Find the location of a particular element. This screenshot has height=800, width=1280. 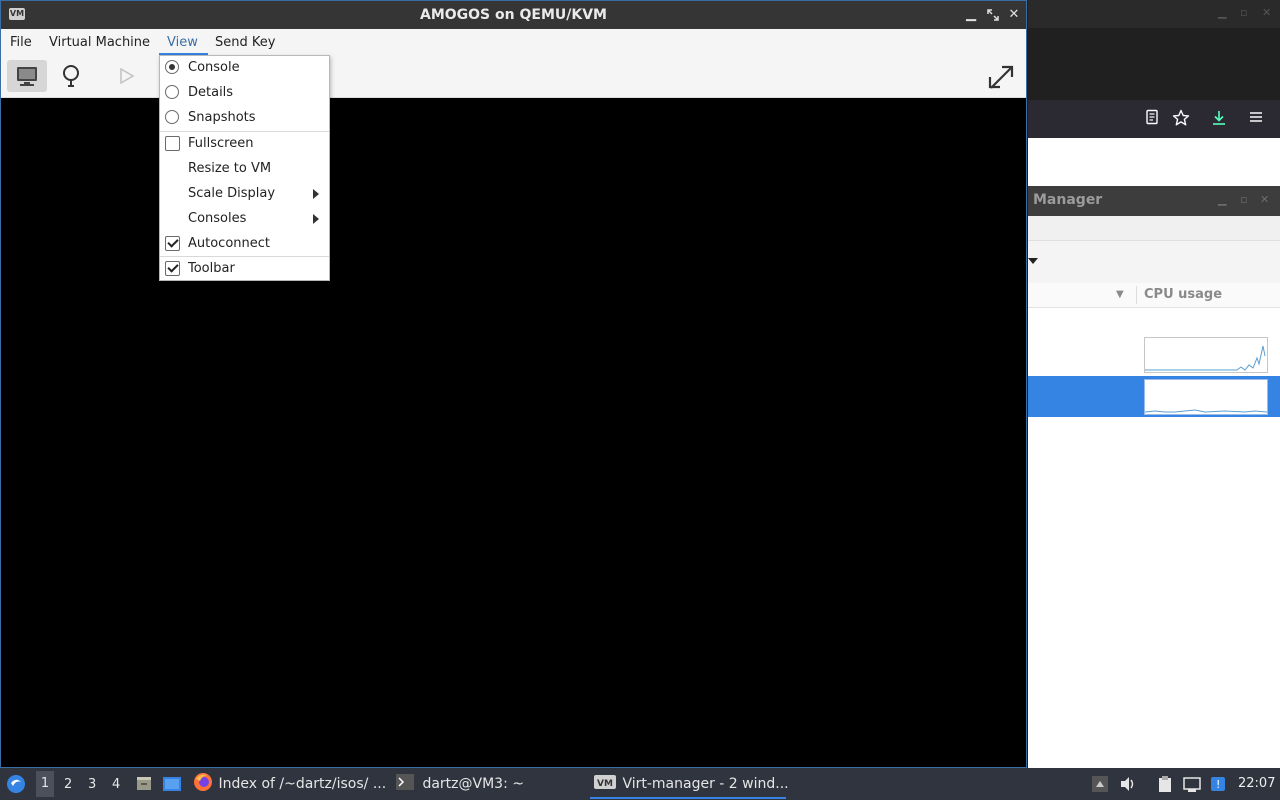

hamburger-menu-icon is located at coordinates (1256, 119).